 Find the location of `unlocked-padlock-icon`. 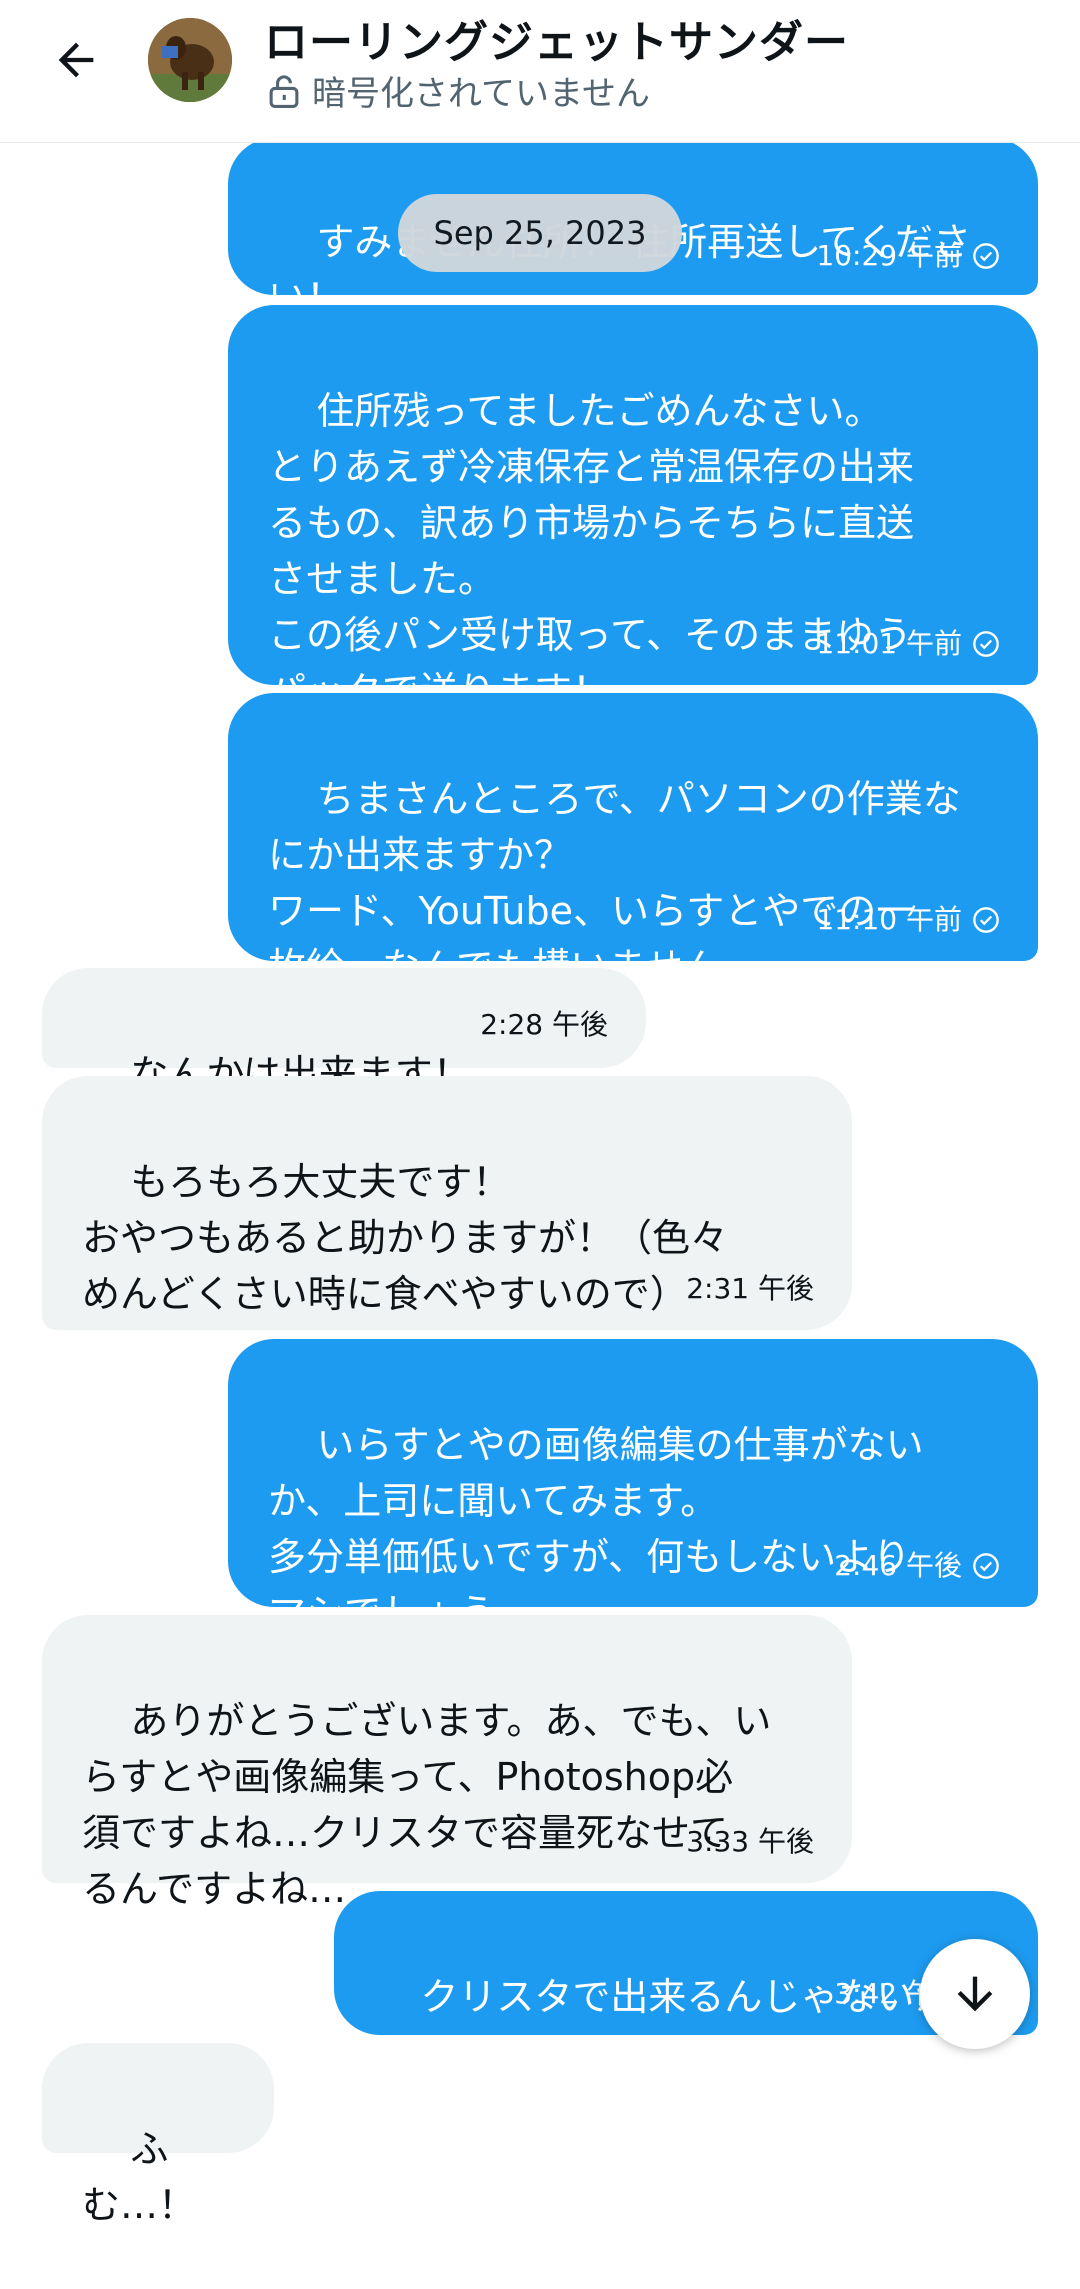

unlocked-padlock-icon is located at coordinates (284, 91).